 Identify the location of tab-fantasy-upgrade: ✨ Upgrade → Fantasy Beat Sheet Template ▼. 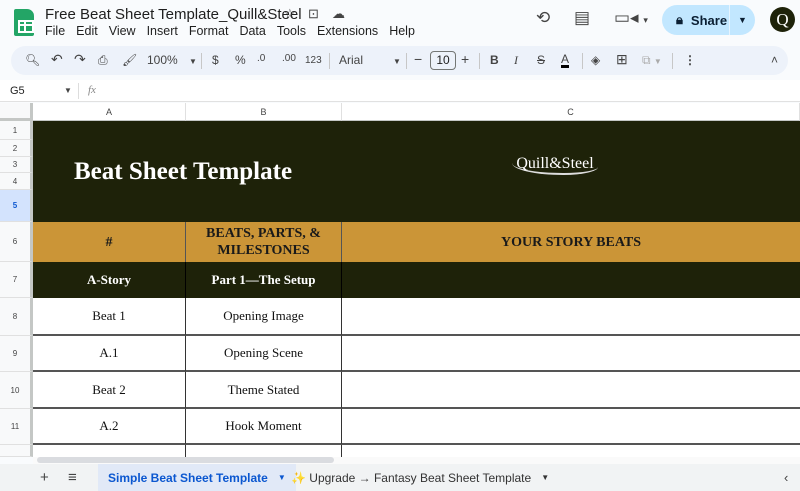
(420, 477).